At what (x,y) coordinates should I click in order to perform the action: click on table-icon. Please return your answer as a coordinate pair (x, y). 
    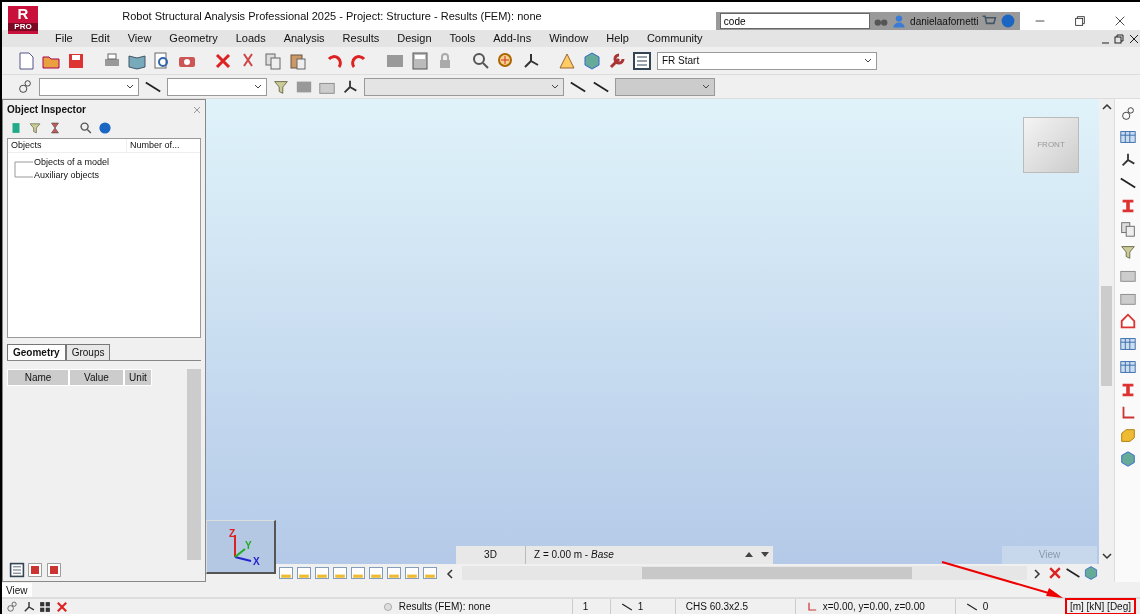
    Looking at the image, I should click on (1127, 367).